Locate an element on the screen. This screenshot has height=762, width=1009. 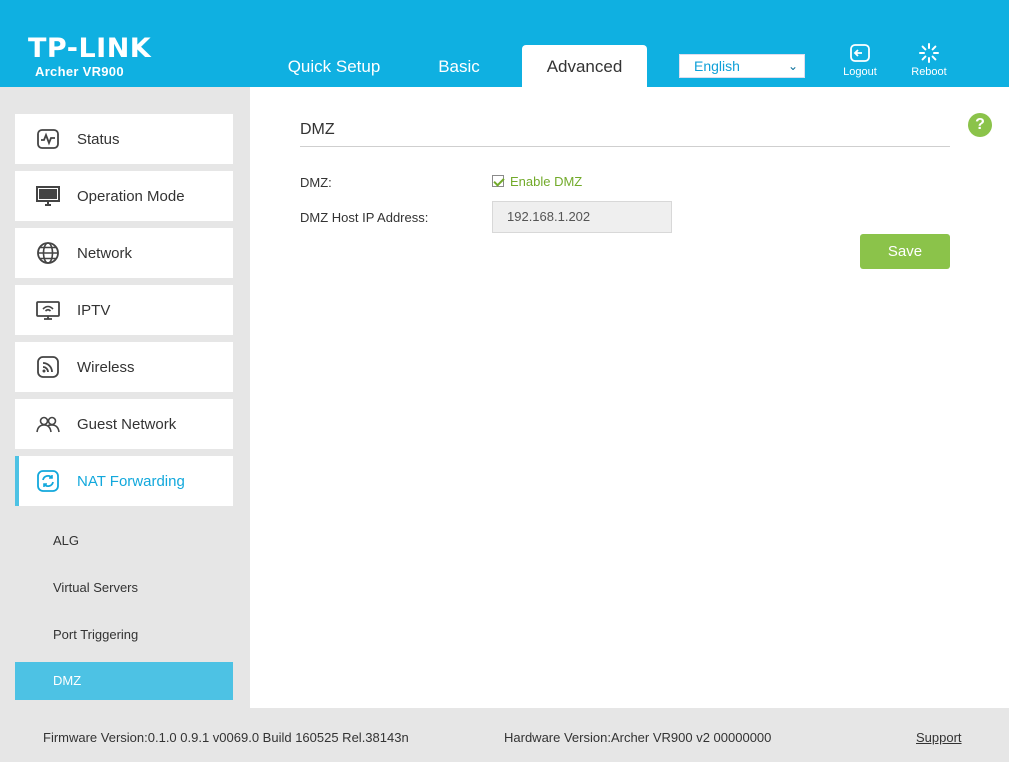
tab-advanced: Advanced is located at coordinates (584, 66).